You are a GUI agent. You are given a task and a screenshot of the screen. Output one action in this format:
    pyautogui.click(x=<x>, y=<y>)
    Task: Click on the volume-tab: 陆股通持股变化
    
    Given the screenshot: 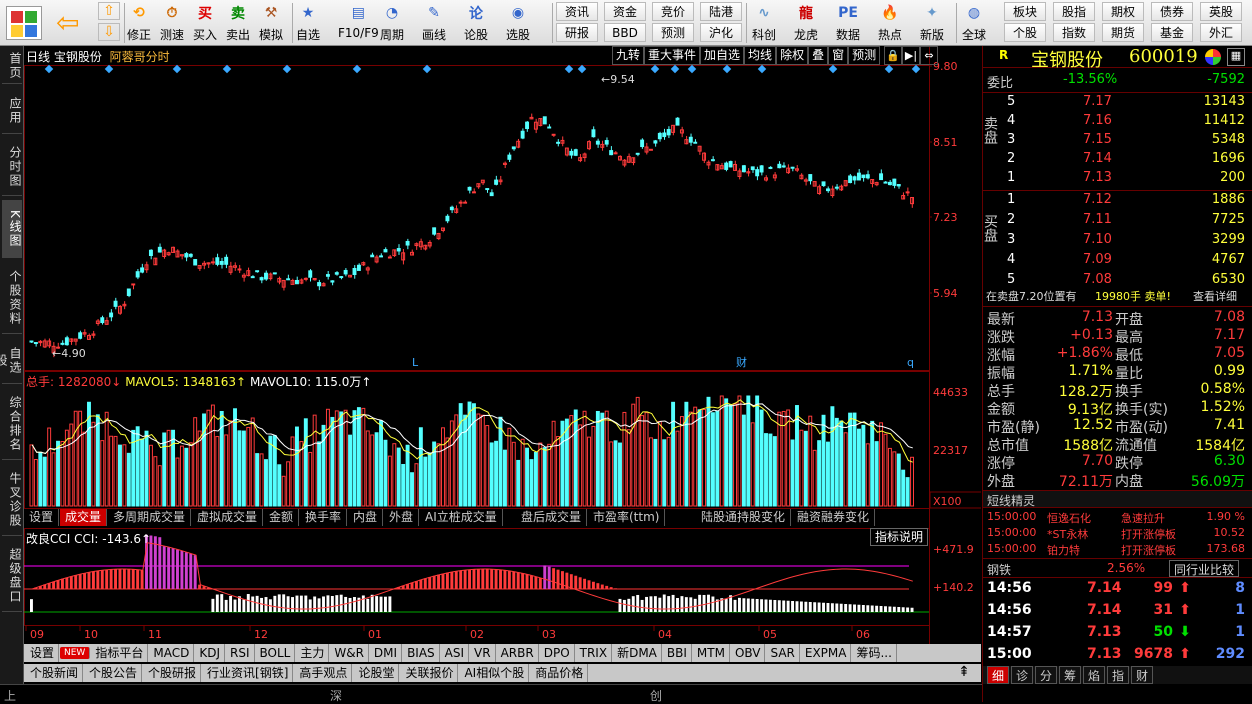 What is the action you would take?
    pyautogui.click(x=743, y=517)
    